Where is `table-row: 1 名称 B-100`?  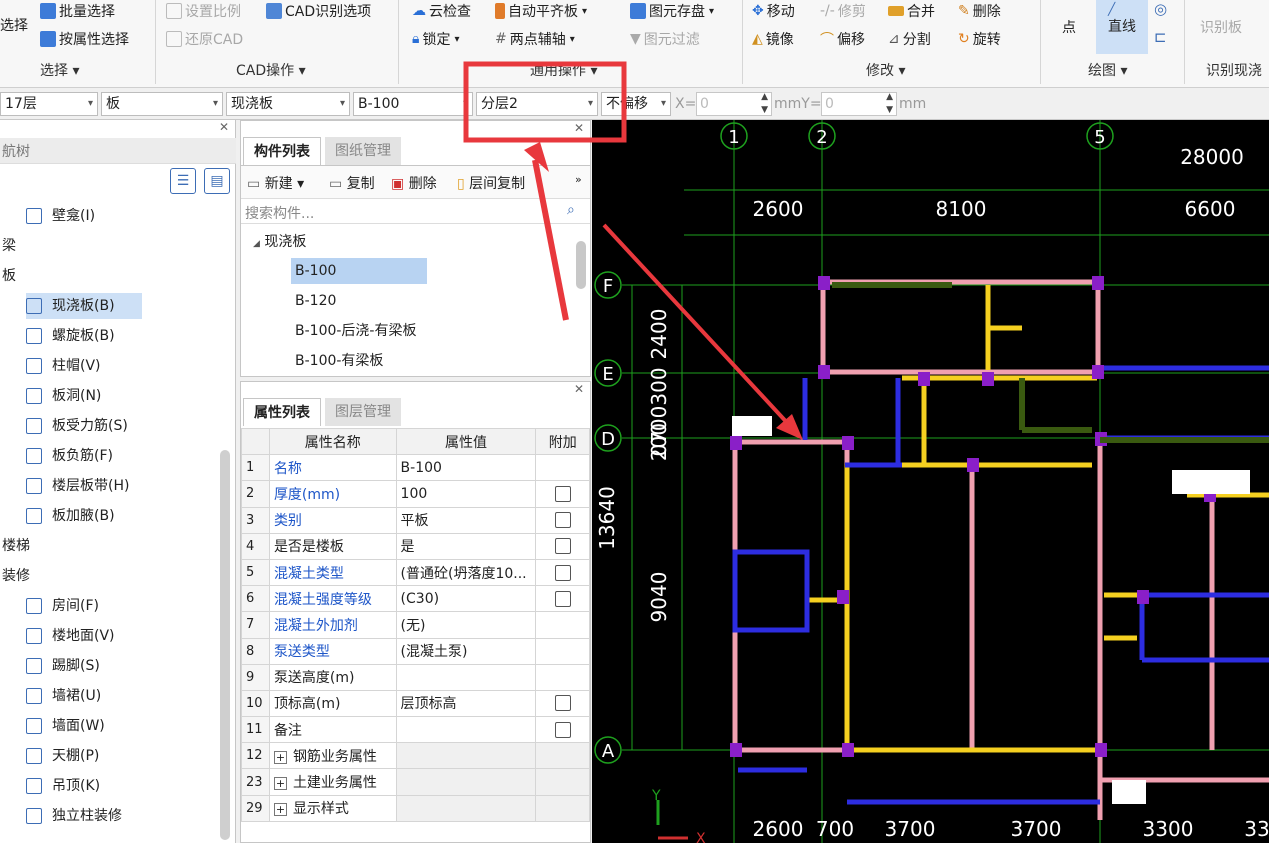
table-row: 1 名称 B-100 is located at coordinates (415, 468).